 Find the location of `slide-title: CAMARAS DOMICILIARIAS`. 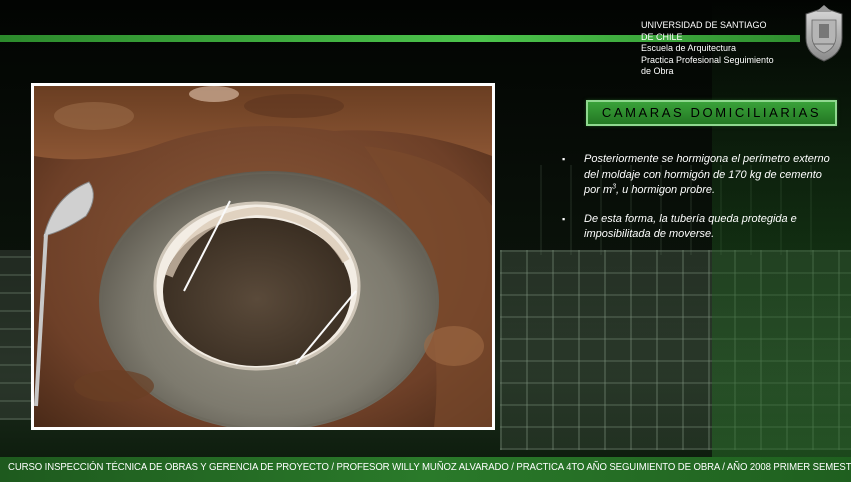

slide-title: CAMARAS DOMICILIARIAS is located at coordinates (711, 113).